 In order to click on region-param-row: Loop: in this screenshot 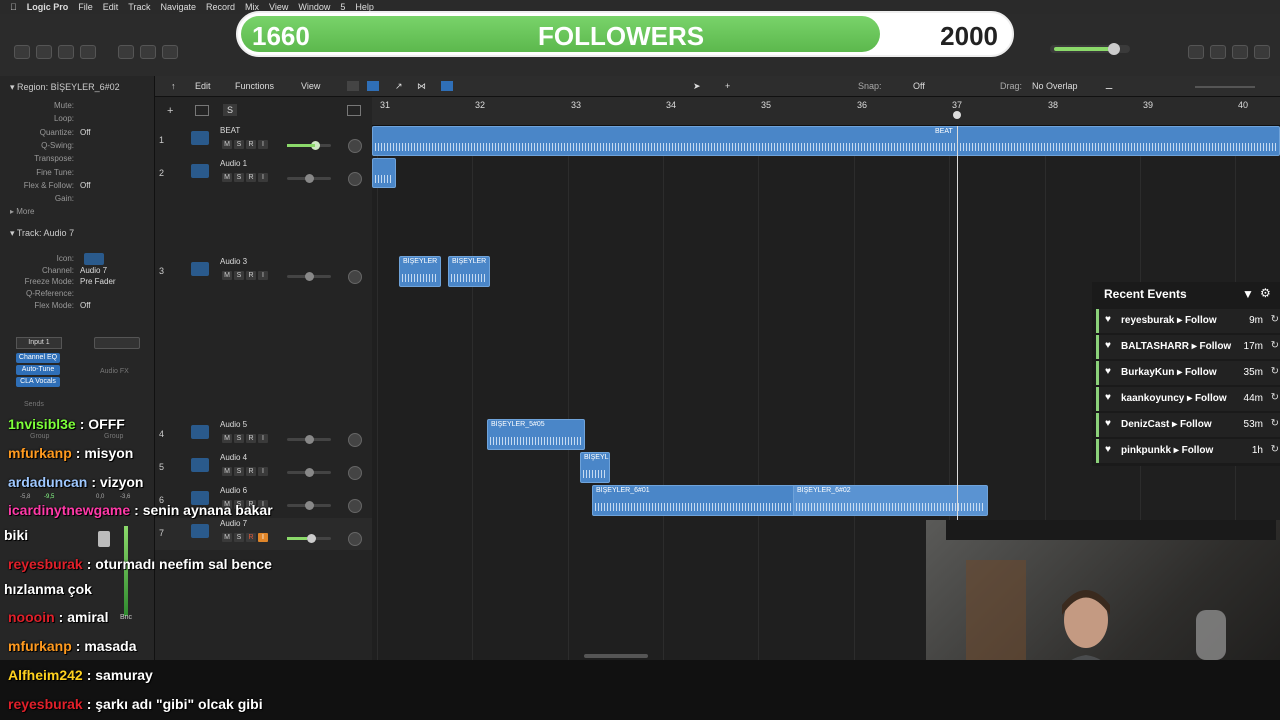, I will do `click(75, 120)`.